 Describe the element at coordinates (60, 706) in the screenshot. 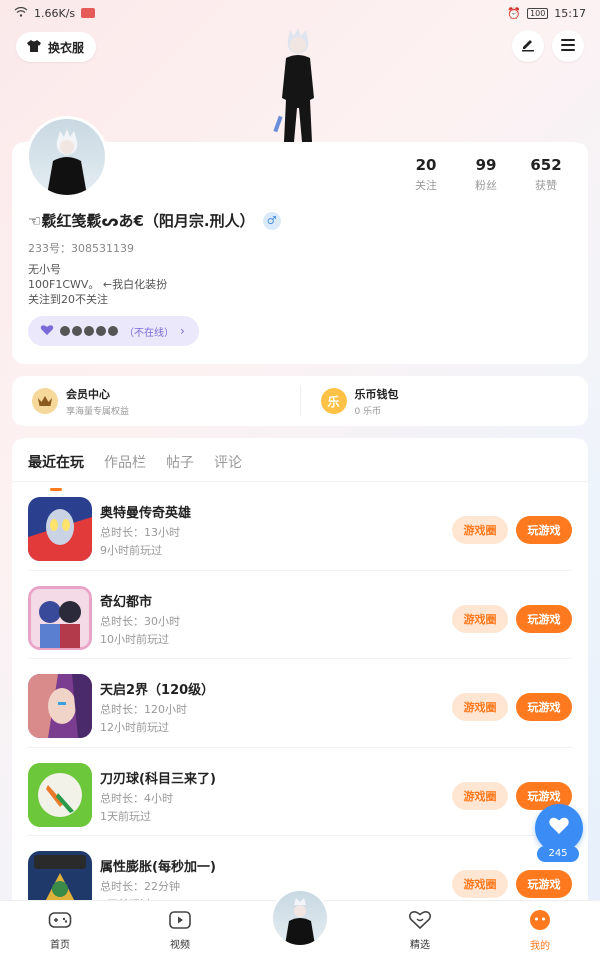

I see `game-icon-apocalypse-realm` at that location.